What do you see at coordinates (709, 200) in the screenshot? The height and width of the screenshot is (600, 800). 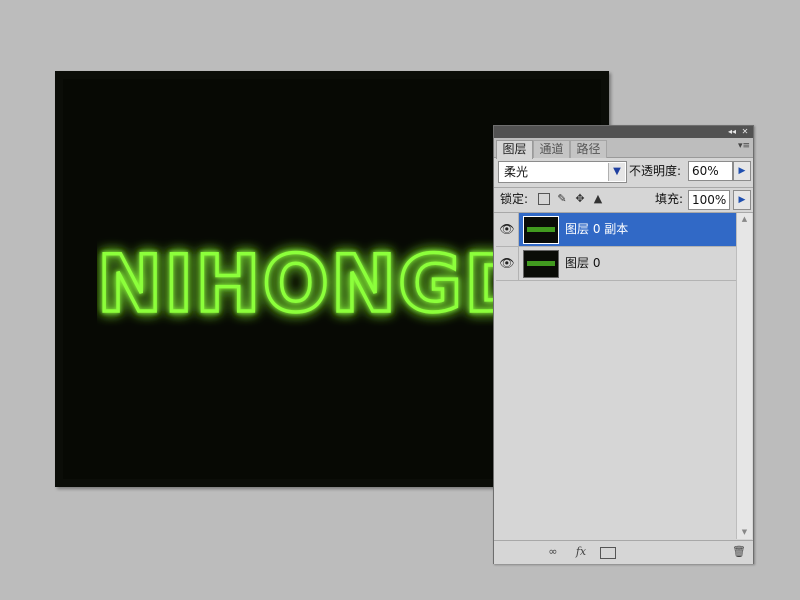 I see `fill-field: 100%` at bounding box center [709, 200].